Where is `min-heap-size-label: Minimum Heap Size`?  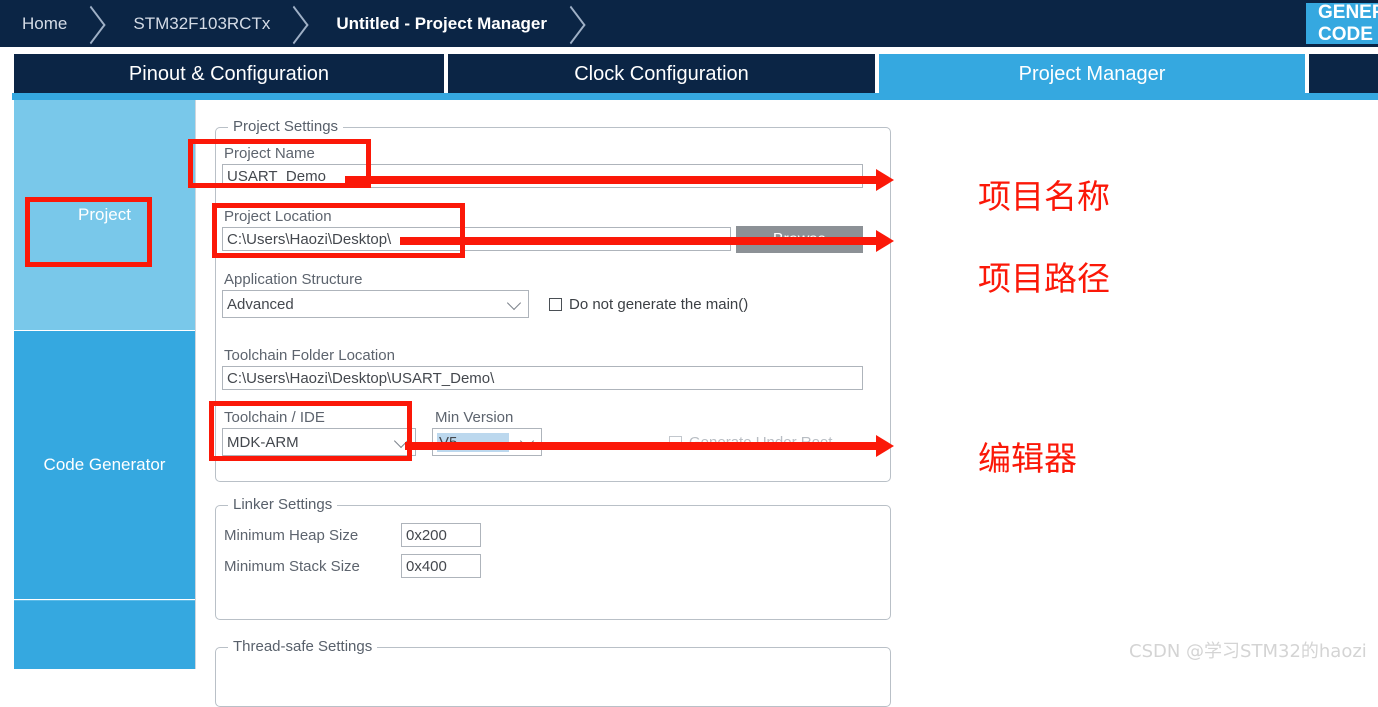
min-heap-size-label: Minimum Heap Size is located at coordinates (291, 535).